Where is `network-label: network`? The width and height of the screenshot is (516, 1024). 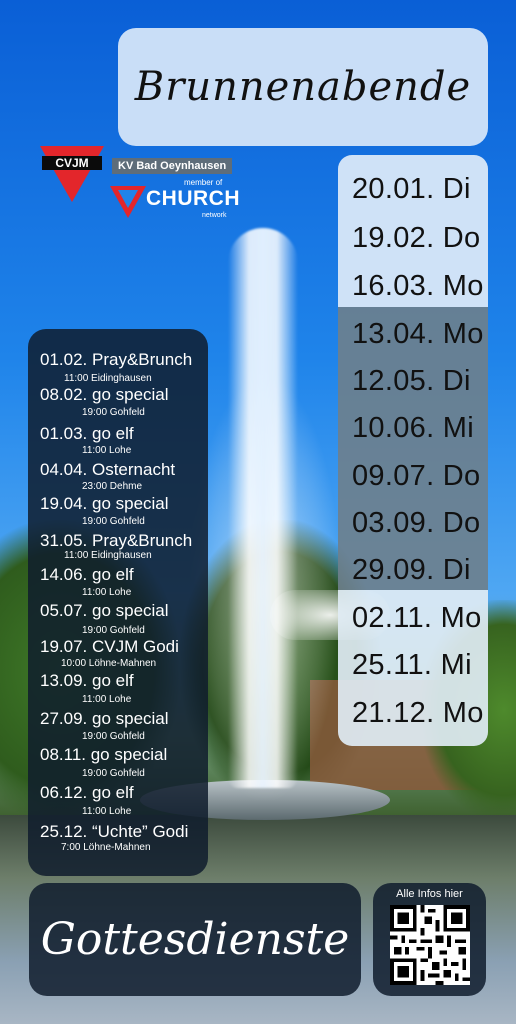
network-label: network is located at coordinates (214, 215).